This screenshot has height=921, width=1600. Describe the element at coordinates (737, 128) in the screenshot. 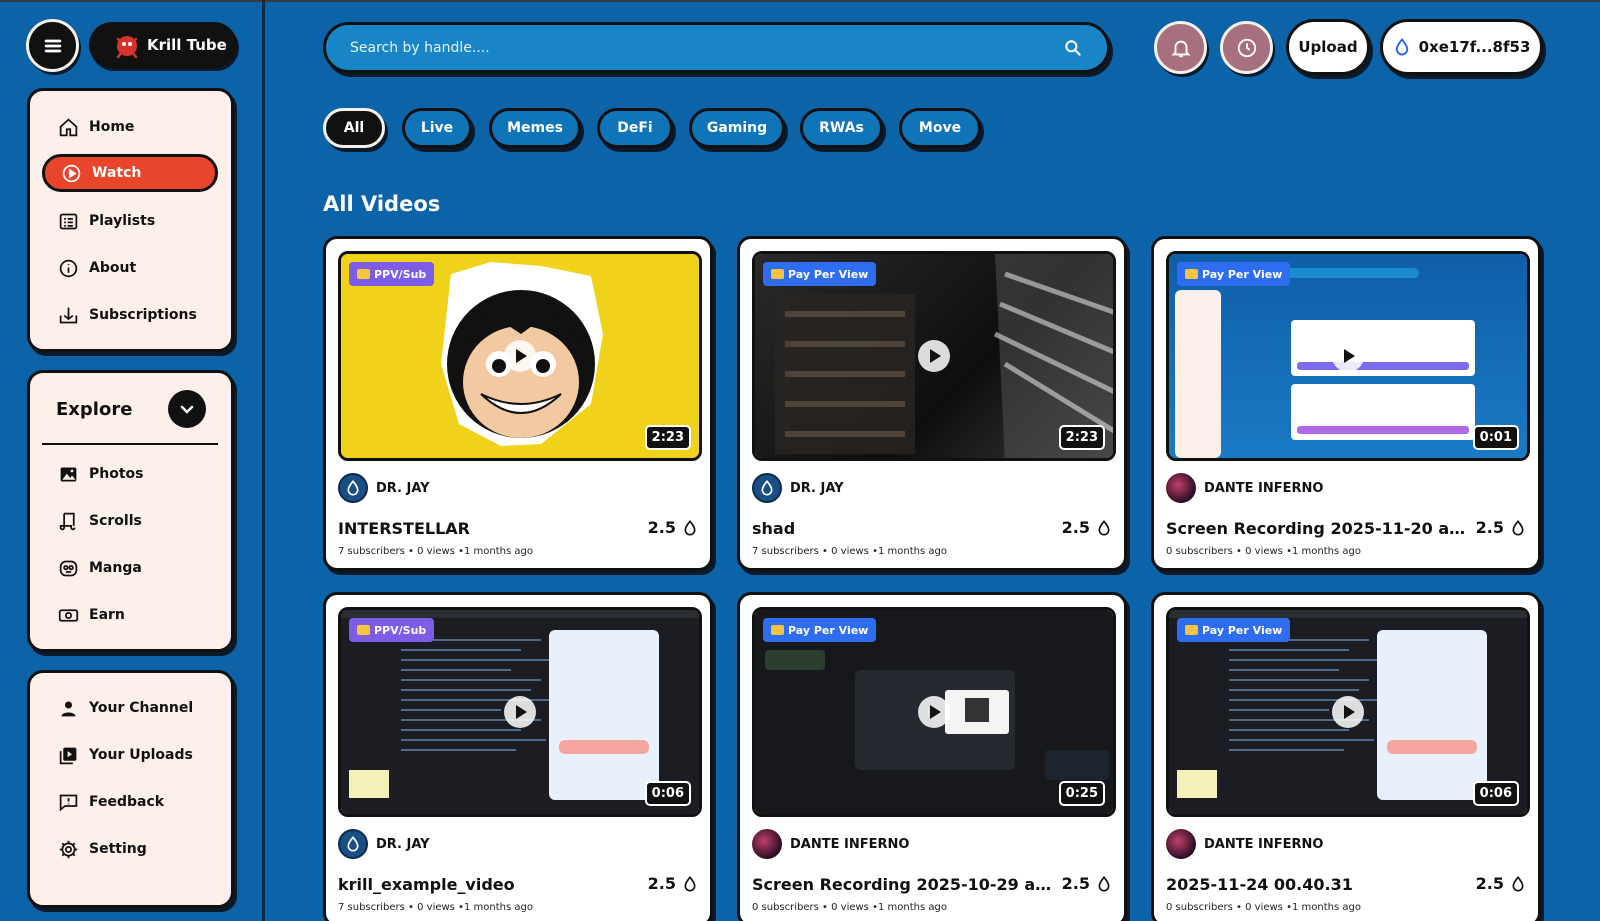

I see `filter-chip-gaming: Gaming` at that location.